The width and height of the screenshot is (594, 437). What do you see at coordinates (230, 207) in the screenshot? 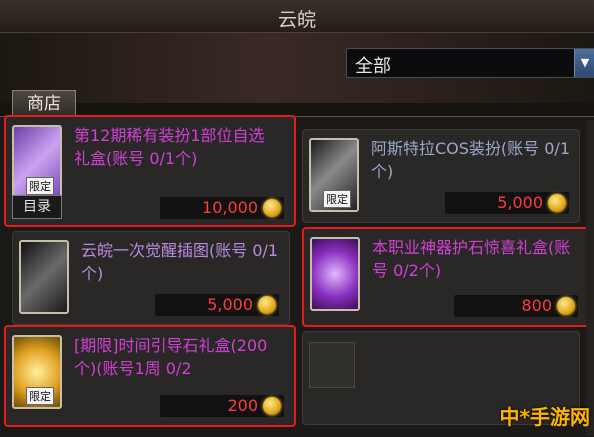
I see `item-price: 10,000` at bounding box center [230, 207].